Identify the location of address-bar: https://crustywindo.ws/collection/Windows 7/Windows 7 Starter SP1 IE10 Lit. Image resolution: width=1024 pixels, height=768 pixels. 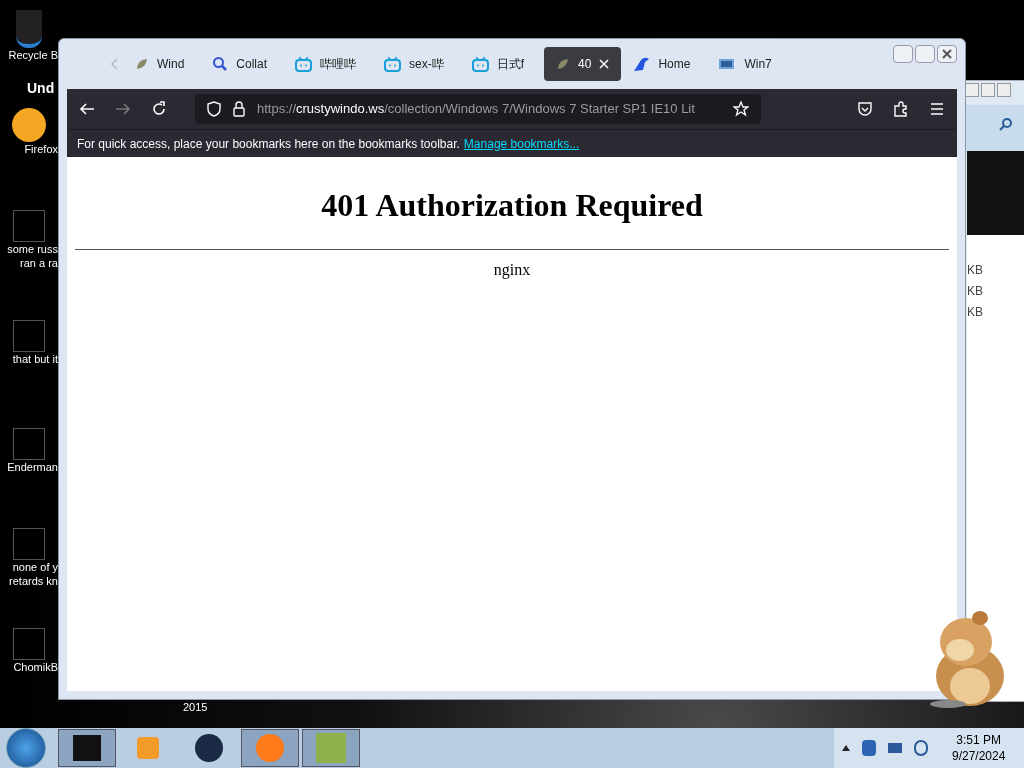
(478, 109).